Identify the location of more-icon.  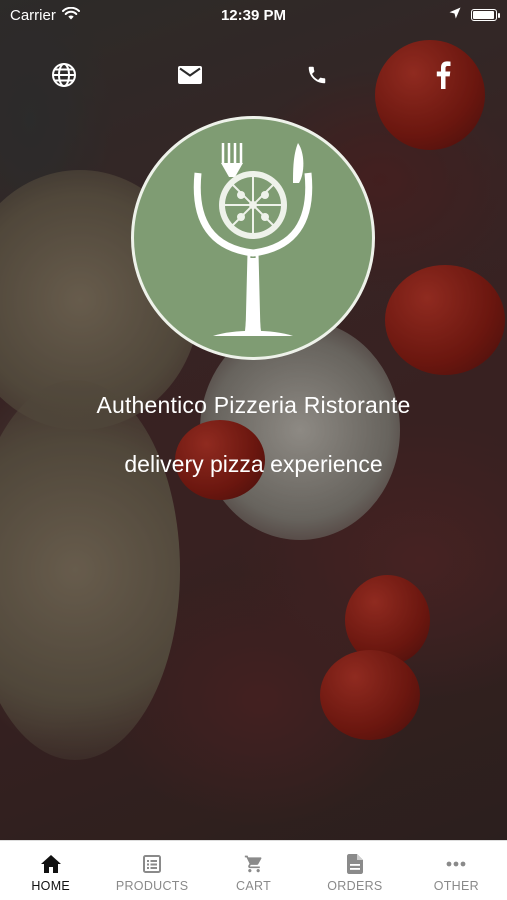
(456, 864).